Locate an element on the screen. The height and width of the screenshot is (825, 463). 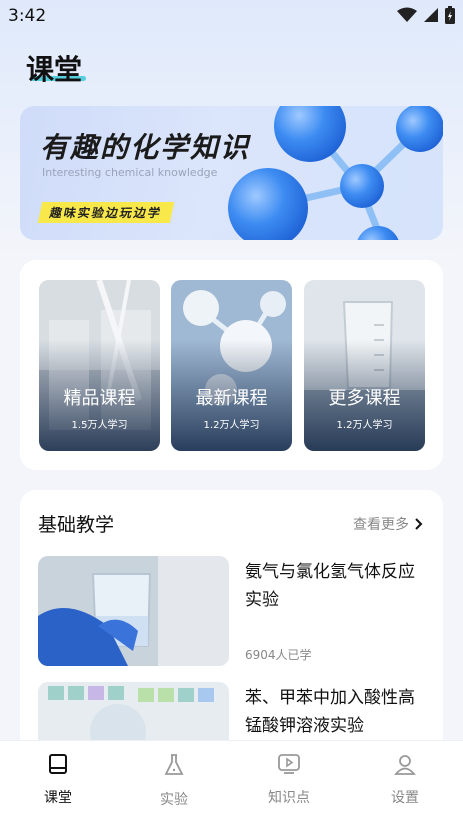
banner-subtitle: Interesting chemical knowledge is located at coordinates (130, 172).